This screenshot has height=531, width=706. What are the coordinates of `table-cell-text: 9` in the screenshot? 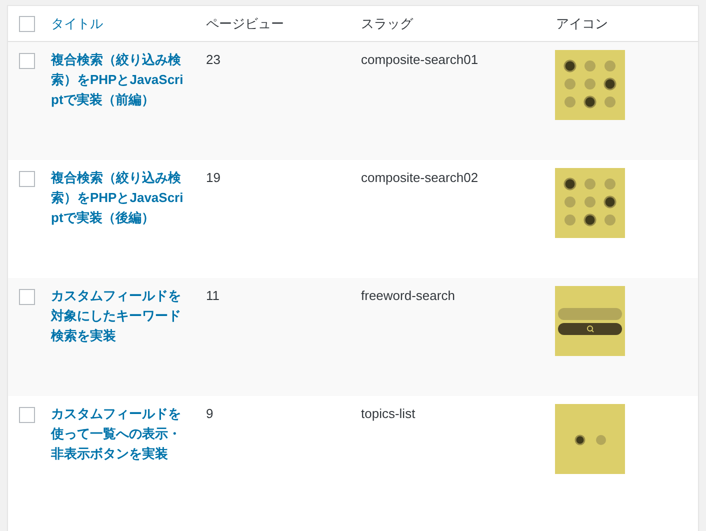 It's located at (210, 414).